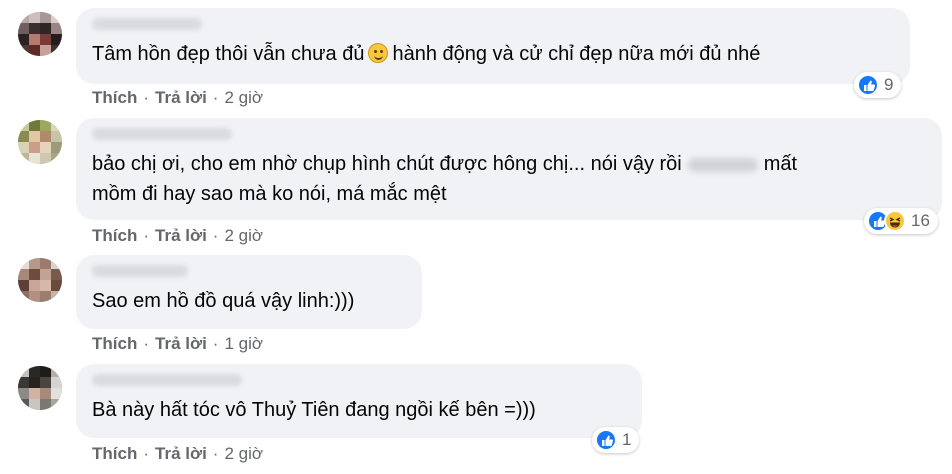 This screenshot has width=952, height=474. I want to click on timestamp: 1 giờ, so click(243, 343).